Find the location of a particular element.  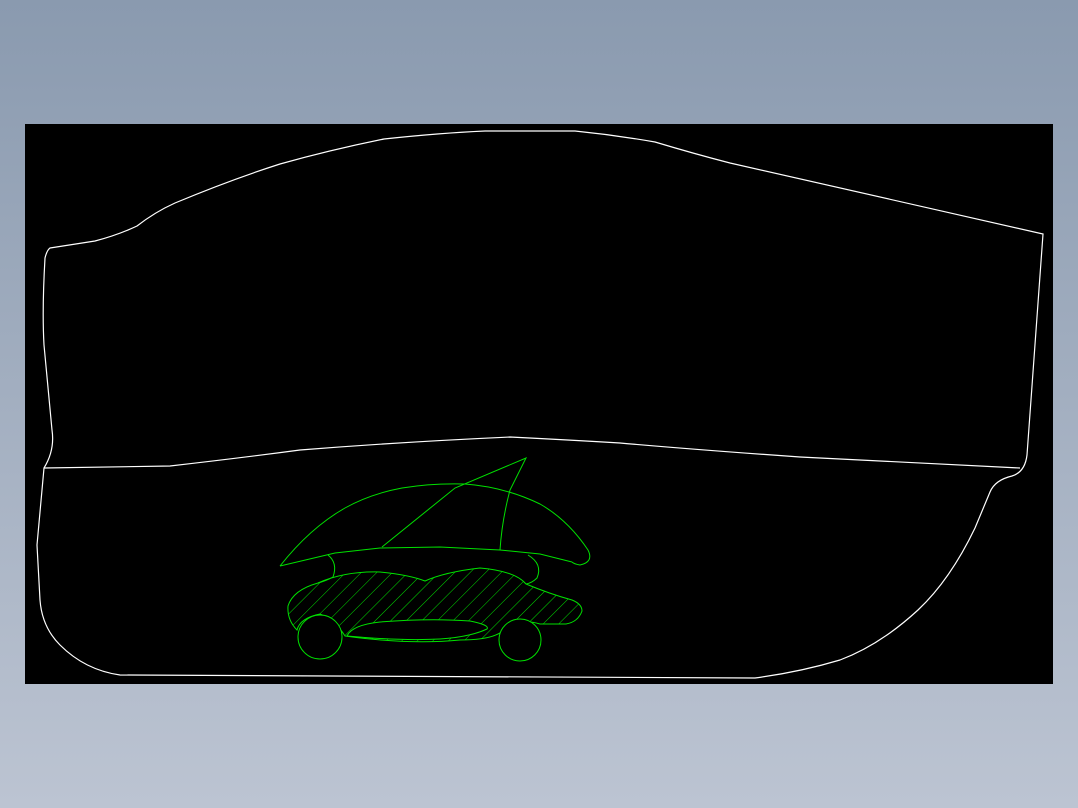

front-wheel is located at coordinates (320, 637).